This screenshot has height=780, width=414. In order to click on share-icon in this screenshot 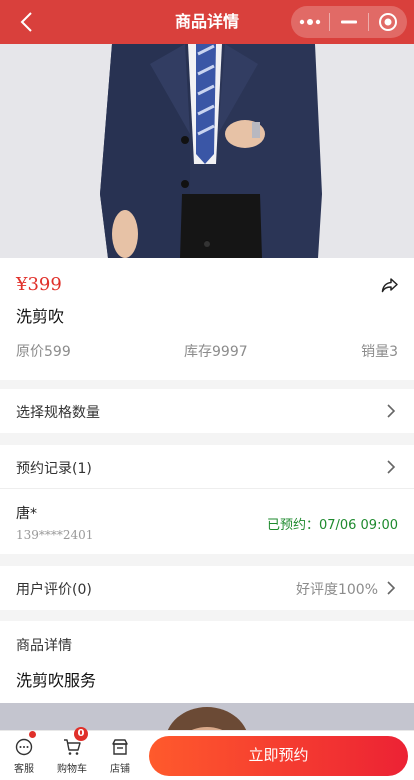, I will do `click(389, 285)`.